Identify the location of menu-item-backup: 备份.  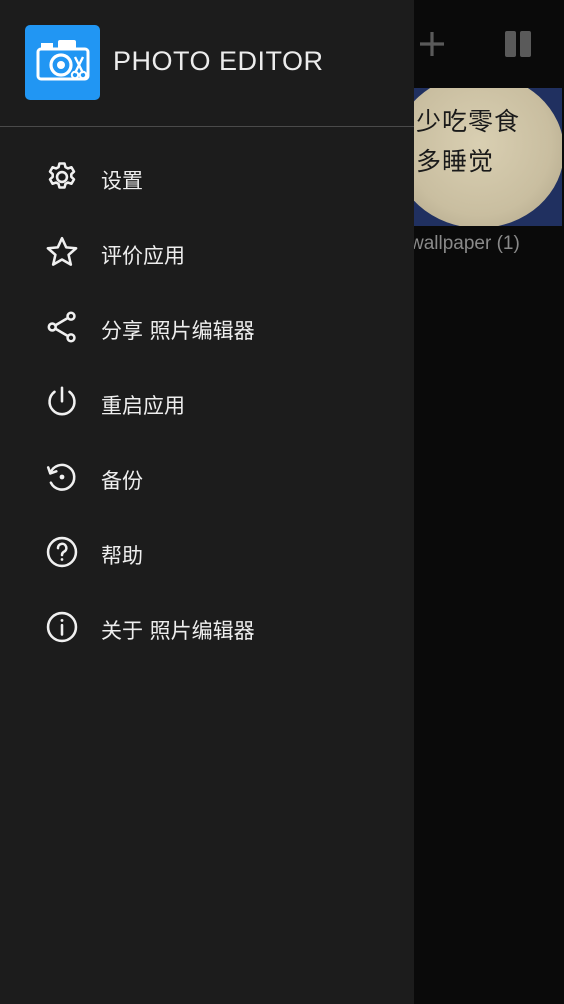
(207, 477).